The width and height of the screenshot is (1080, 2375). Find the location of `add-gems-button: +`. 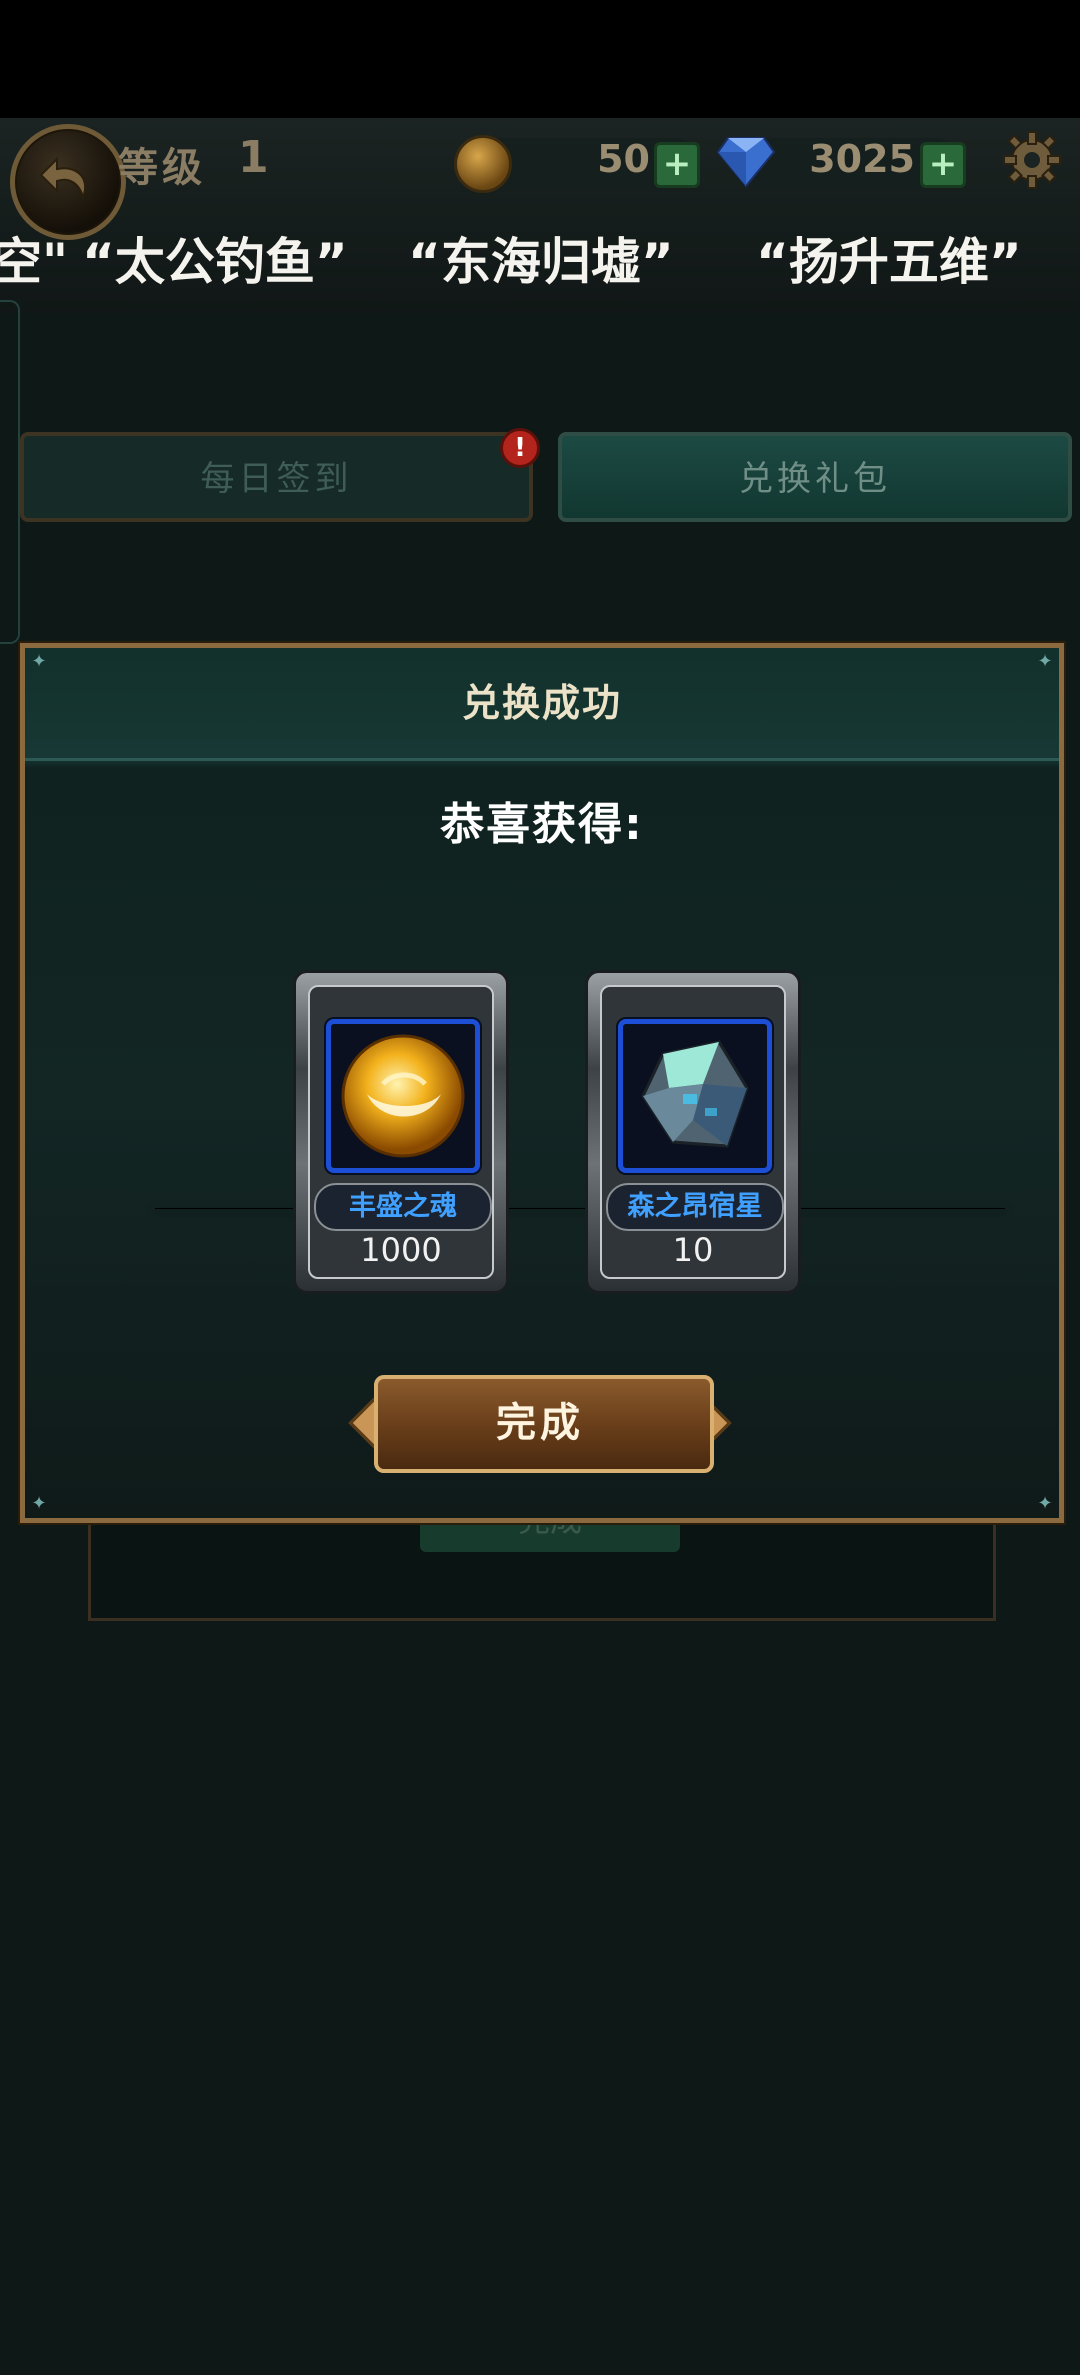

add-gems-button: + is located at coordinates (943, 165).